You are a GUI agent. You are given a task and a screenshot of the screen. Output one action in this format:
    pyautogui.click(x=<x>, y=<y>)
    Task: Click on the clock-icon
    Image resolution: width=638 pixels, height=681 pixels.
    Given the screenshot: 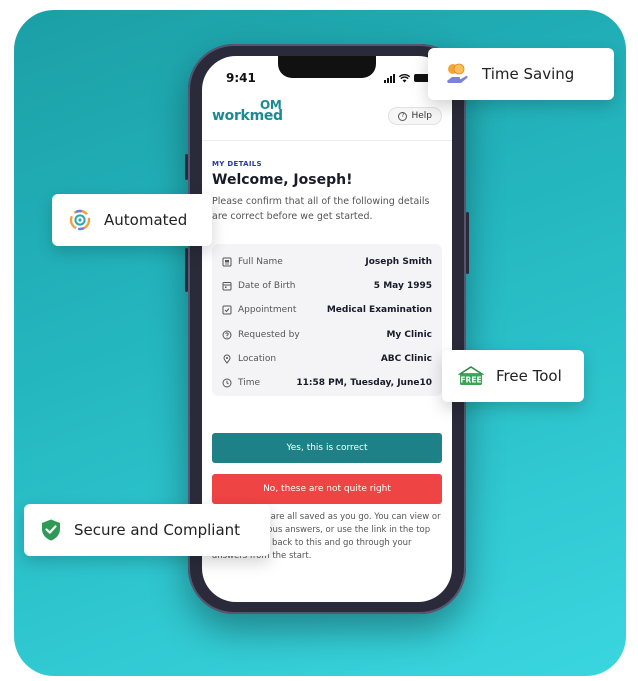 What is the action you would take?
    pyautogui.click(x=227, y=383)
    